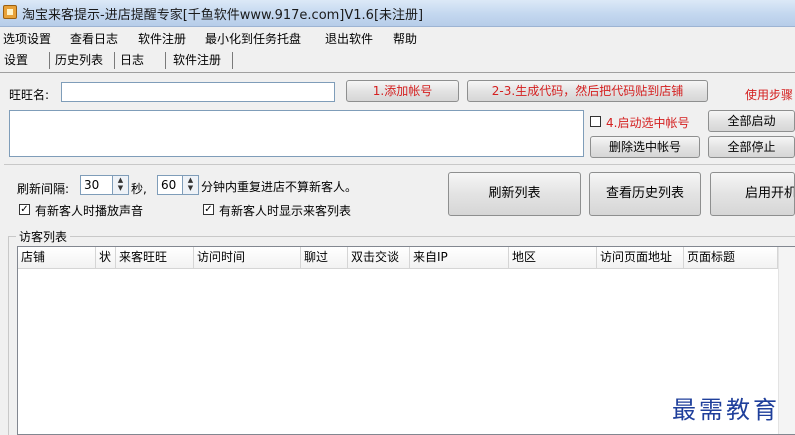 Image resolution: width=795 pixels, height=435 pixels. I want to click on refresh-interval-spinner: 30 ▲ ▼, so click(104, 185).